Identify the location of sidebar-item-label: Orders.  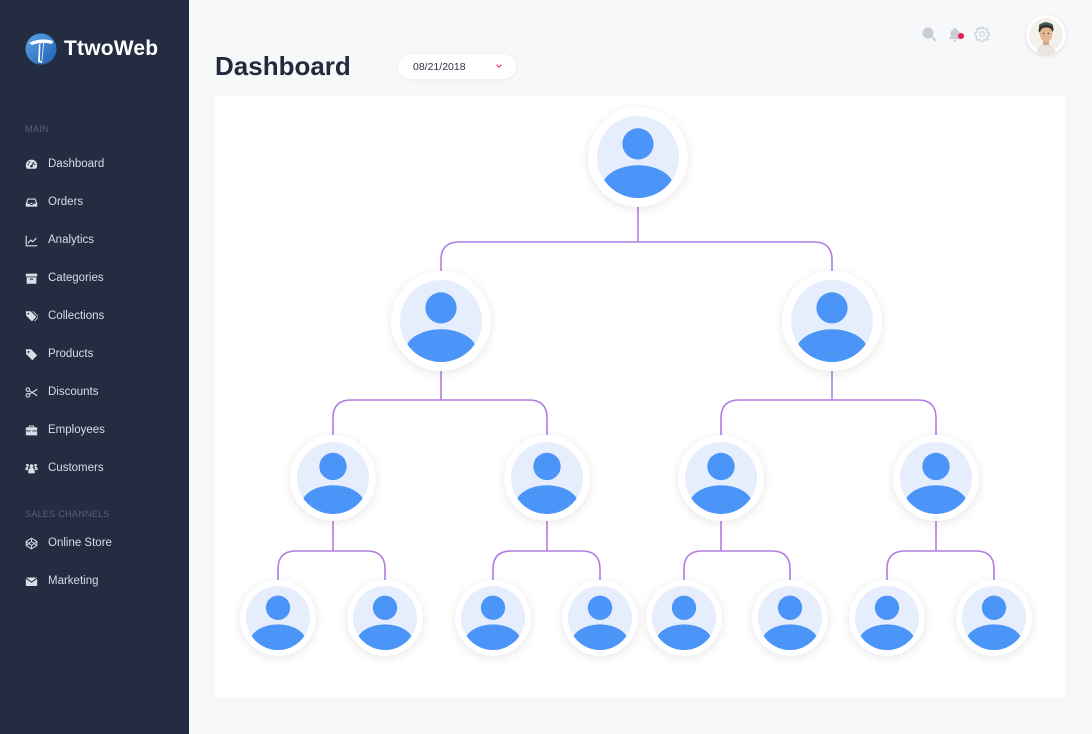
(66, 202).